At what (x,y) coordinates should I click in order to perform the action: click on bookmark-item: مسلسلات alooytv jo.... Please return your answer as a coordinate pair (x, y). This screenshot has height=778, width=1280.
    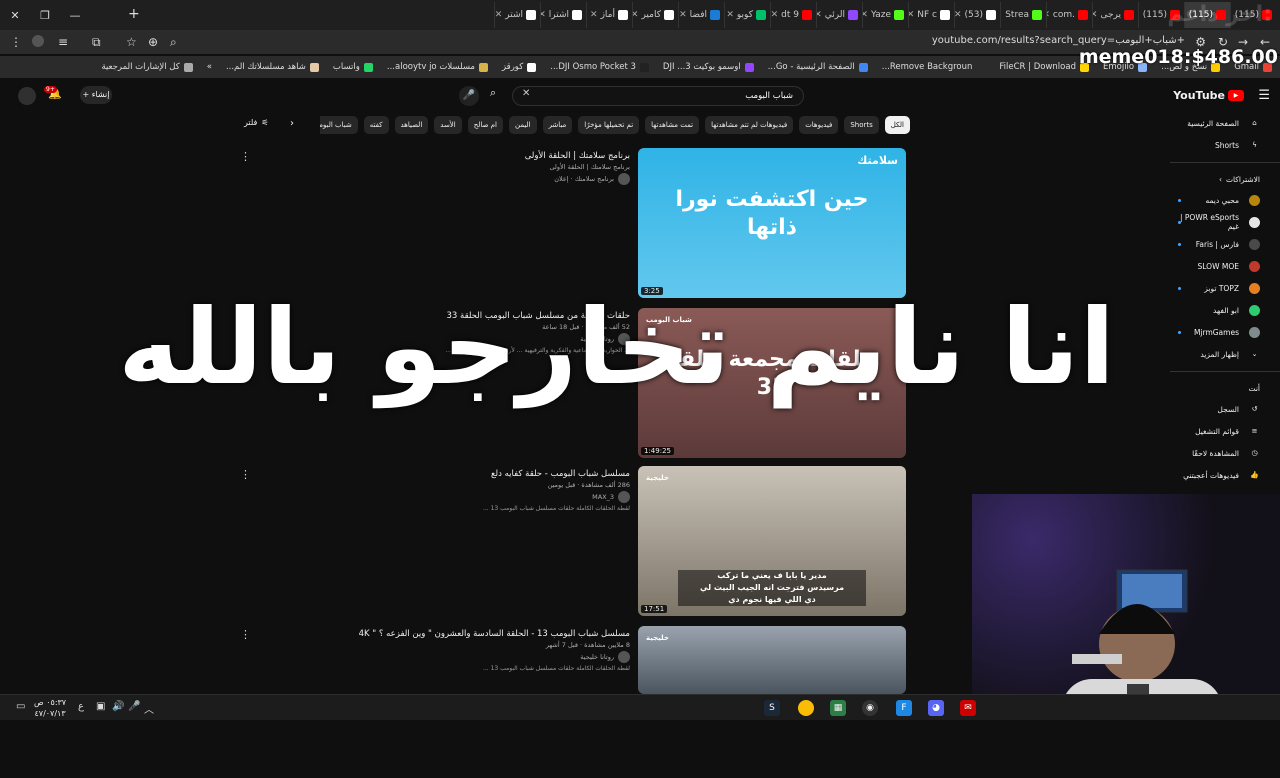
    Looking at the image, I should click on (437, 67).